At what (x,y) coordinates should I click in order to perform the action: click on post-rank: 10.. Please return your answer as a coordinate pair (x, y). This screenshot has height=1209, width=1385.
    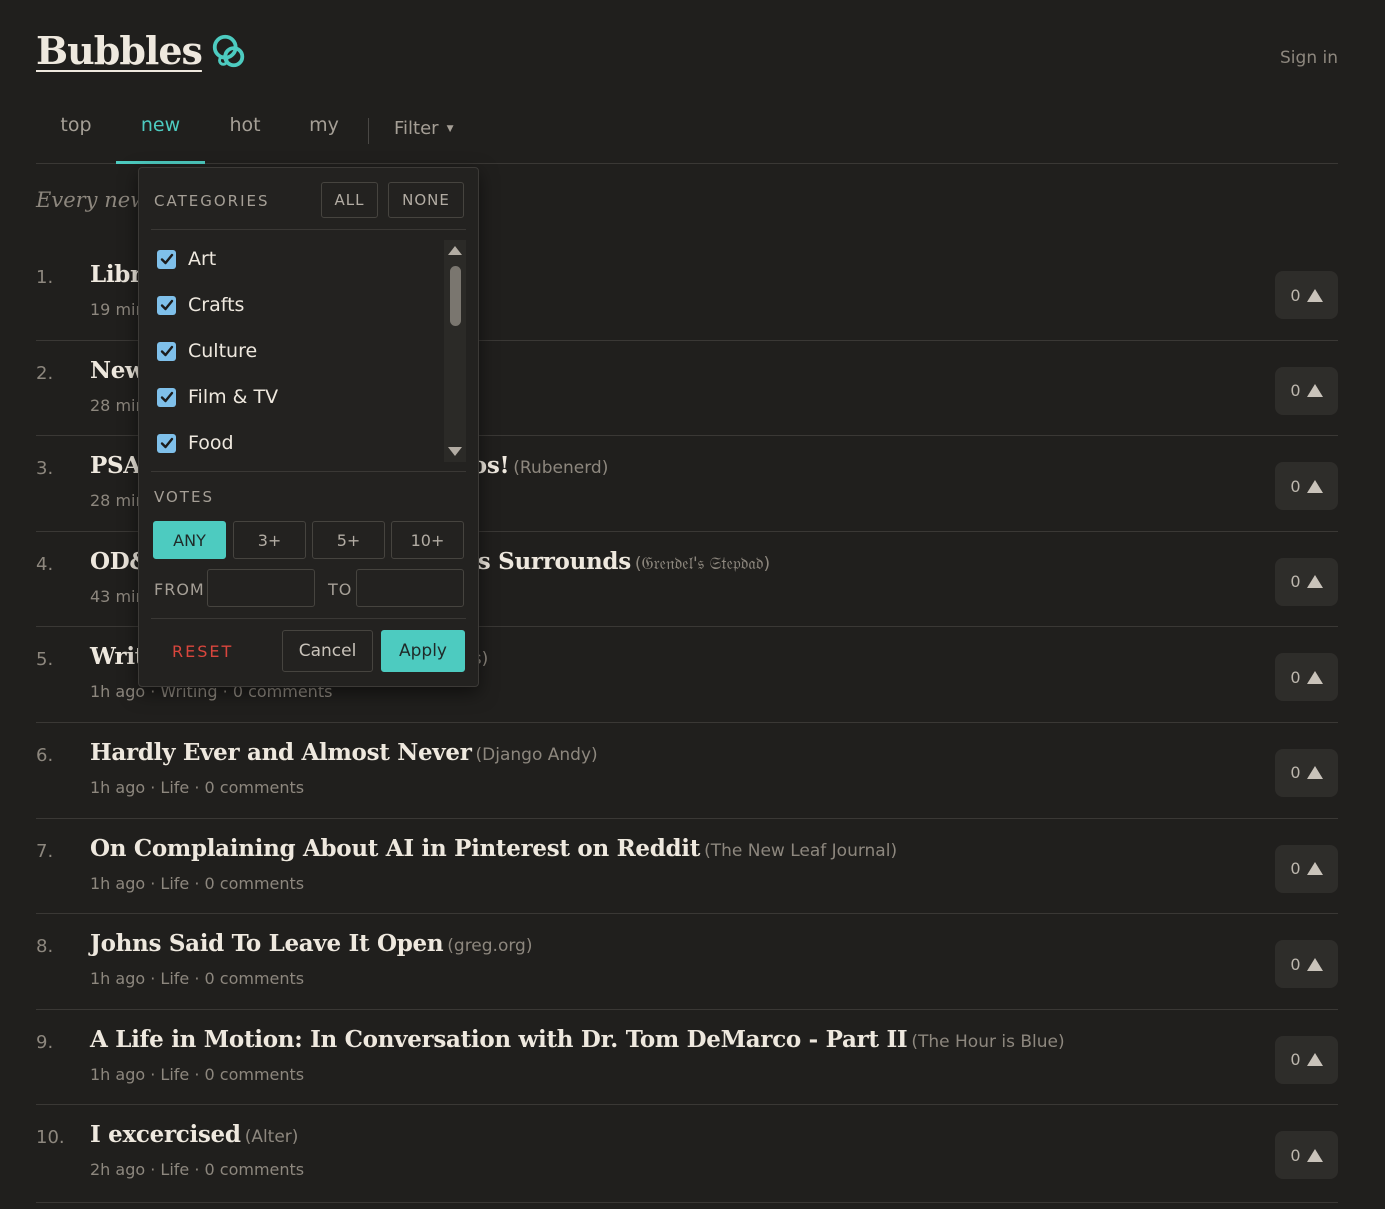
    Looking at the image, I should click on (50, 1138).